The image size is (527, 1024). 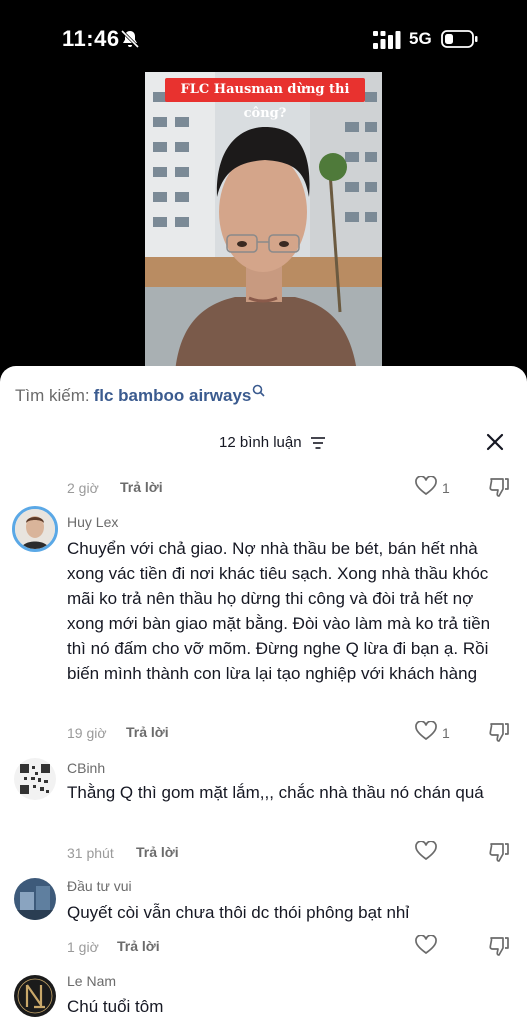 I want to click on comment-time: 2 giờ, so click(x=83, y=488).